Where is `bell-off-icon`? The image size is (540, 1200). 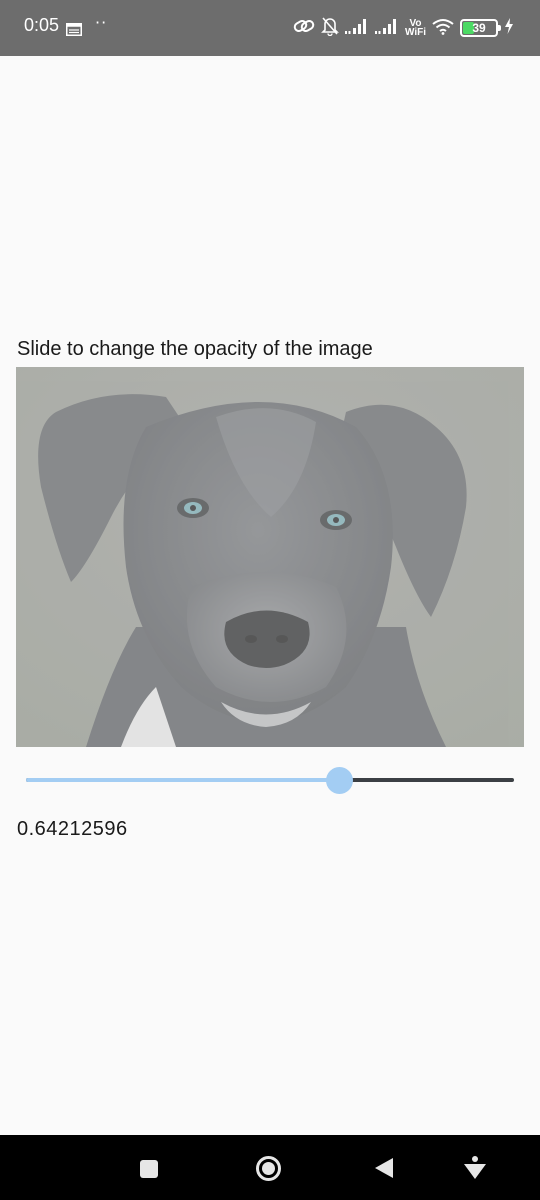
bell-off-icon is located at coordinates (330, 28).